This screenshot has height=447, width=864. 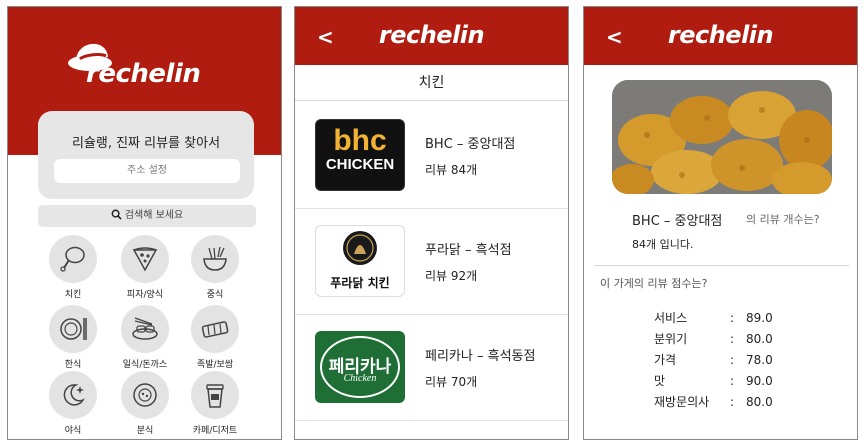 What do you see at coordinates (451, 382) in the screenshot?
I see `review-count: 리뷰 70개` at bounding box center [451, 382].